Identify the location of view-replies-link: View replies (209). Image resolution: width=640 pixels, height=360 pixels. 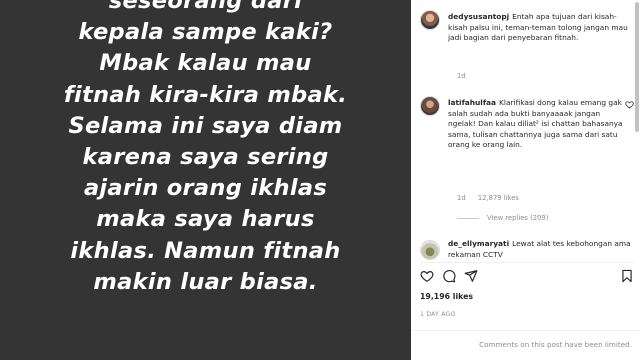
(502, 218).